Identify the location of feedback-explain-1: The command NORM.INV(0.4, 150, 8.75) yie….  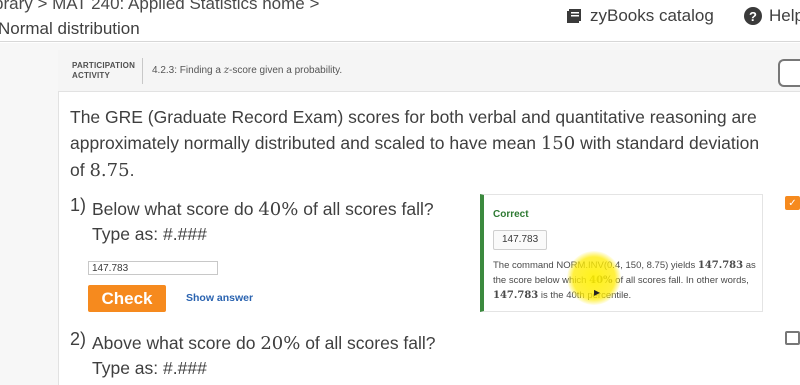
(594, 265).